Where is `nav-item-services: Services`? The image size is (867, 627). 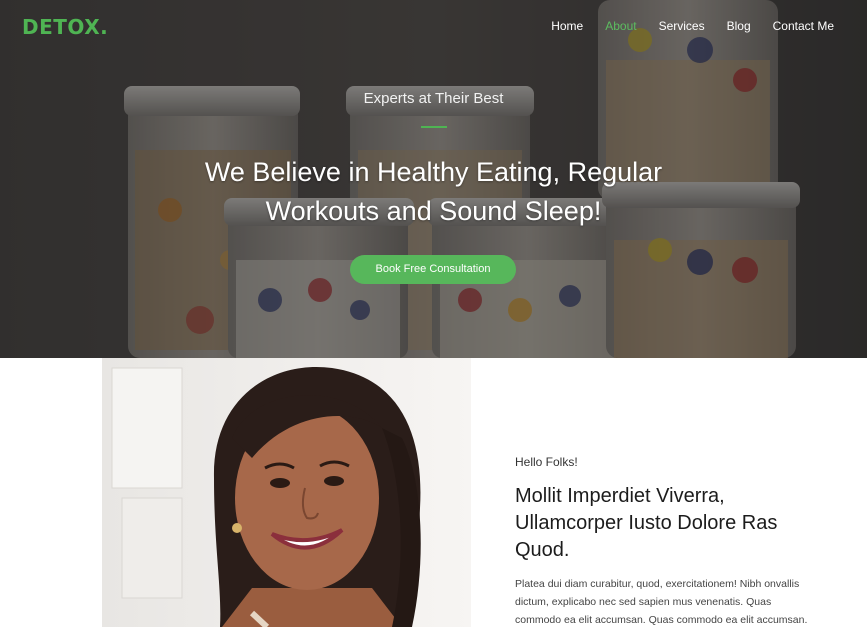 nav-item-services: Services is located at coordinates (682, 26).